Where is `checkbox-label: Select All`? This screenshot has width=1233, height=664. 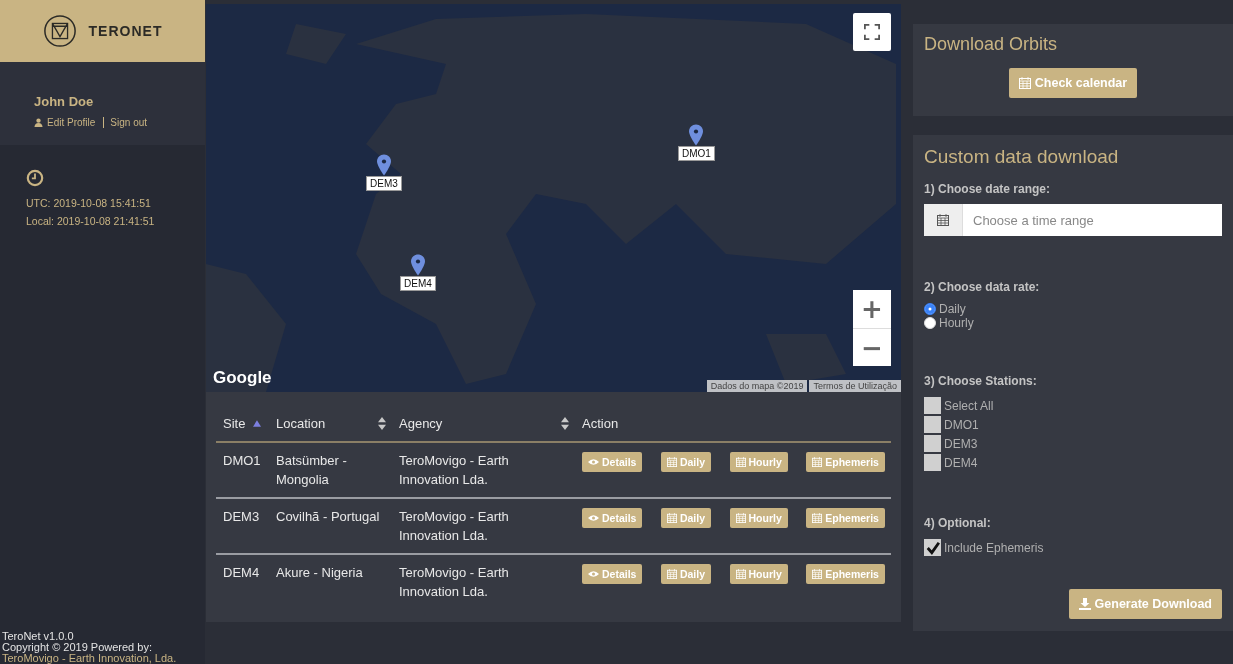
checkbox-label: Select All is located at coordinates (969, 405).